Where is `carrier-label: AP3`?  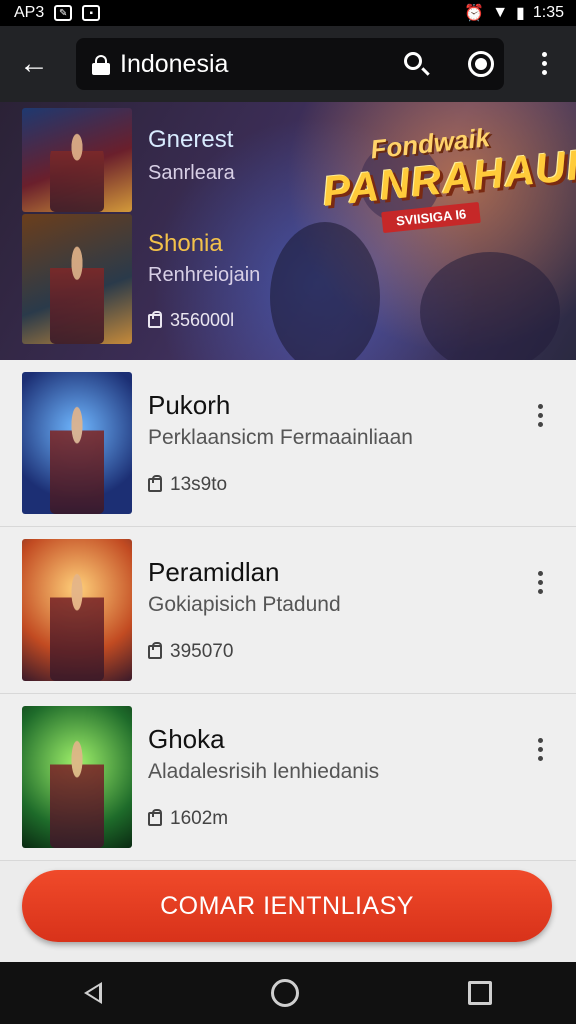 carrier-label: AP3 is located at coordinates (29, 12).